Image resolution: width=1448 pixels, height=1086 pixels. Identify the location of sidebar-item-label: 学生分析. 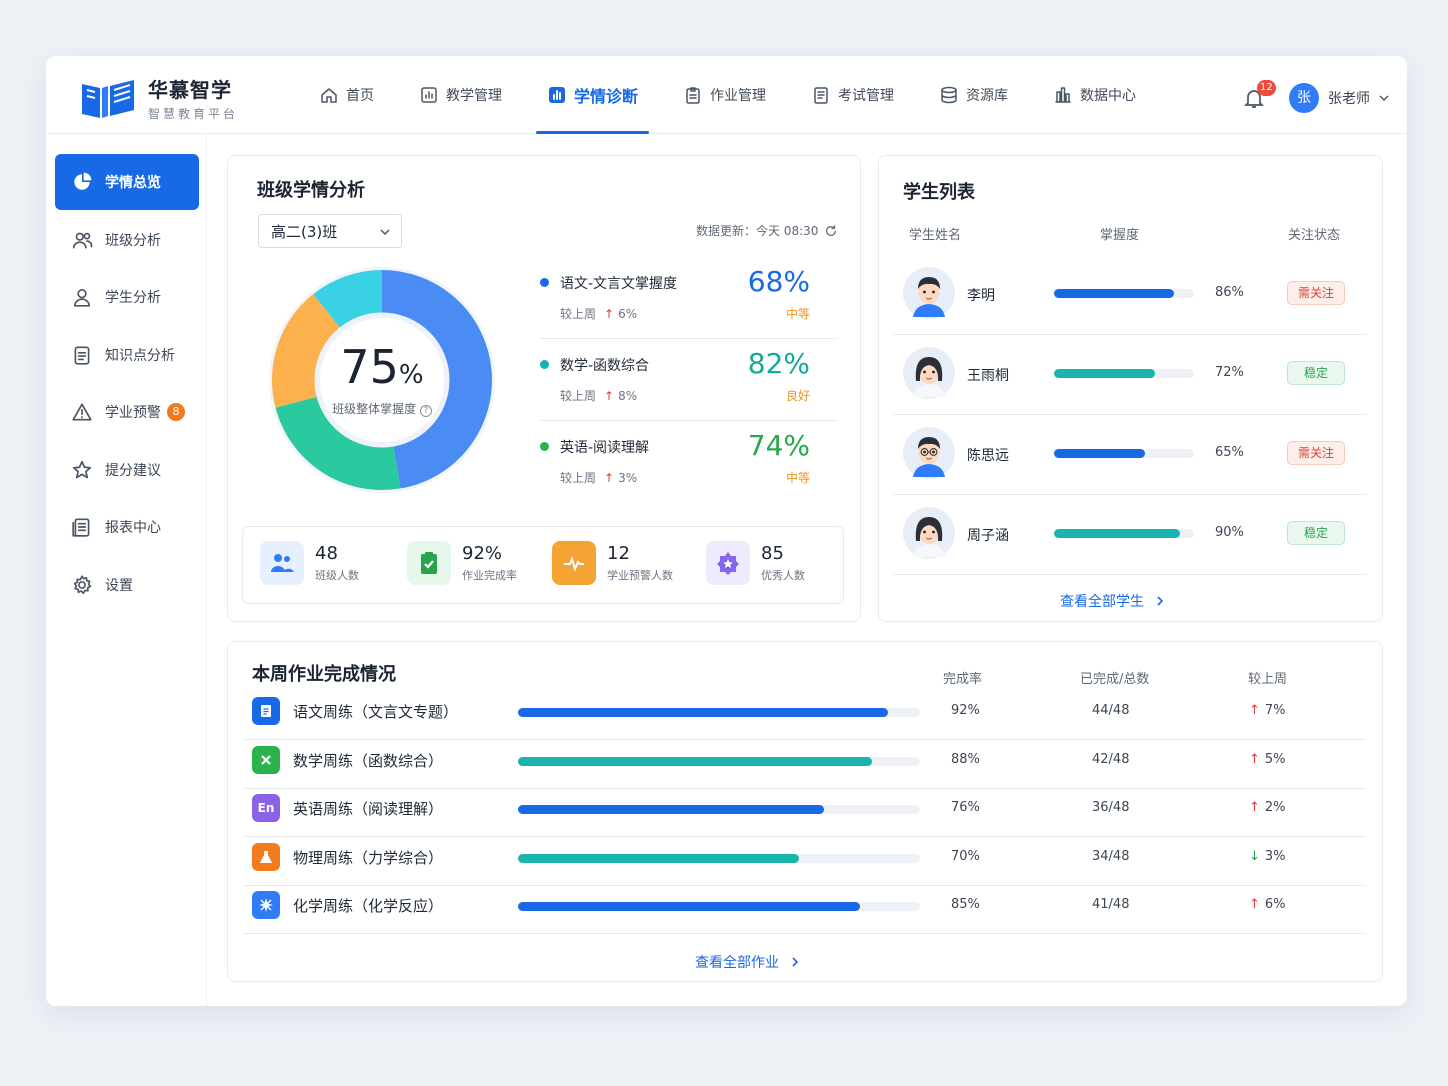
(133, 298).